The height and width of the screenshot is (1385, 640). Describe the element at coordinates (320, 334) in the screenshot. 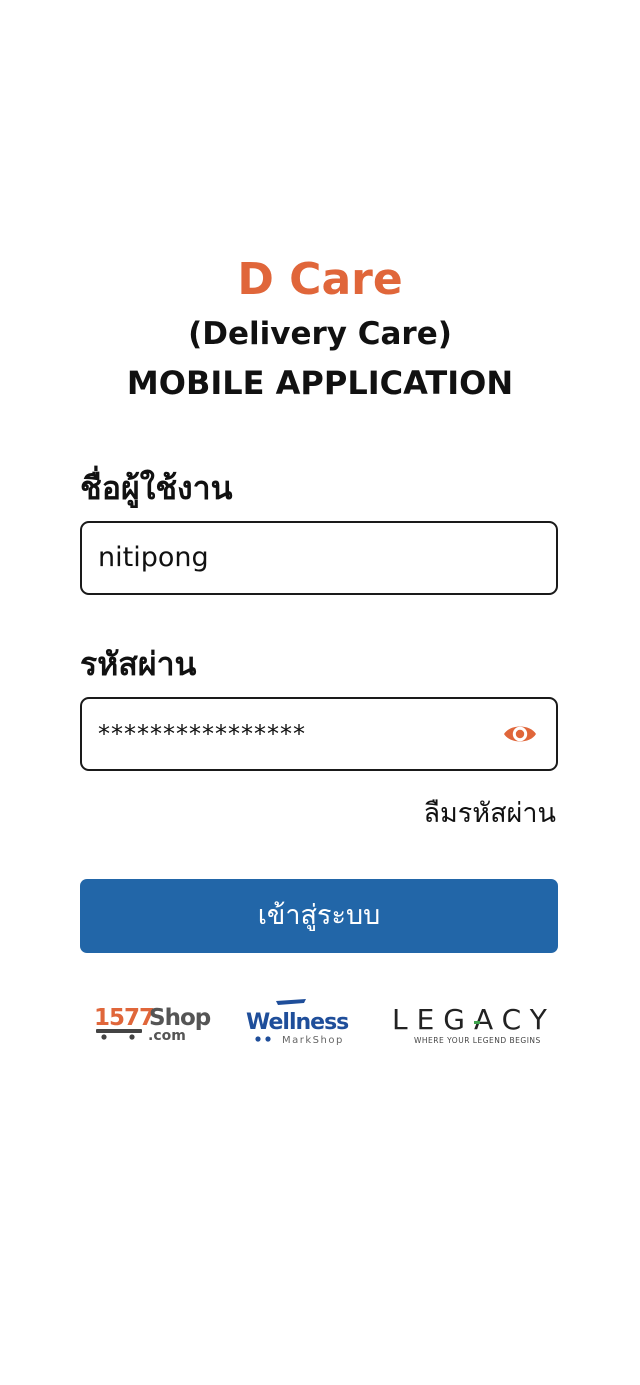

I see `app-subtitle: (Delivery Care)` at that location.